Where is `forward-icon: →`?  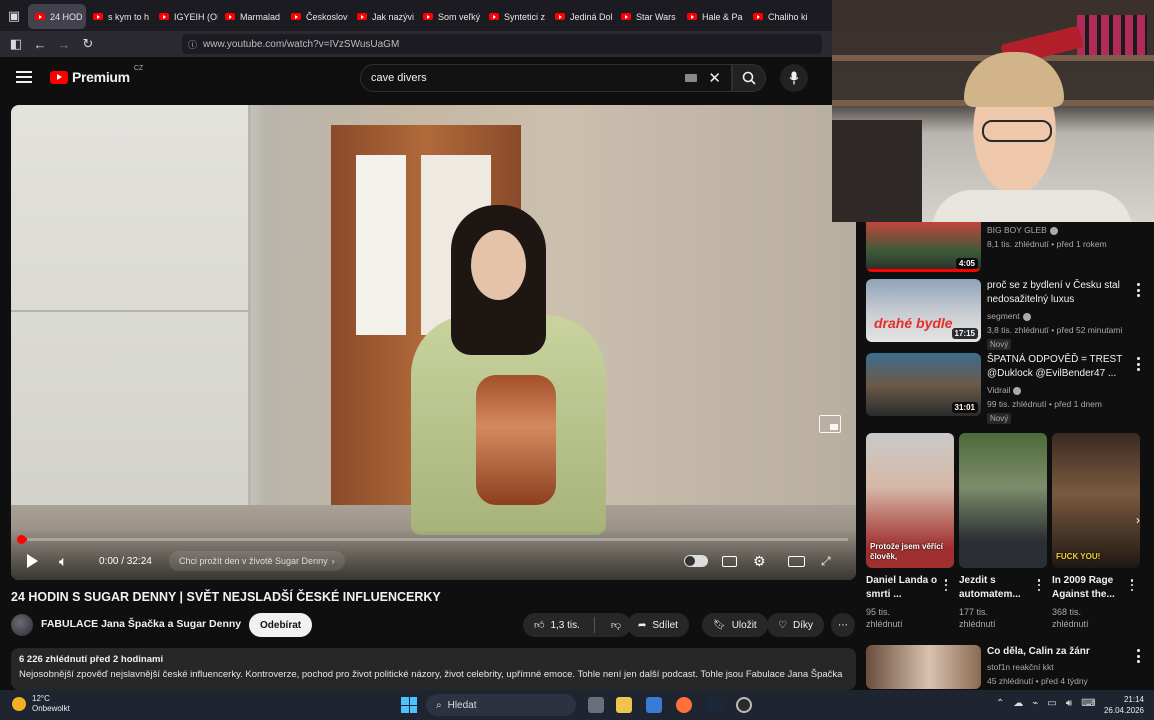
forward-icon: → is located at coordinates (64, 44).